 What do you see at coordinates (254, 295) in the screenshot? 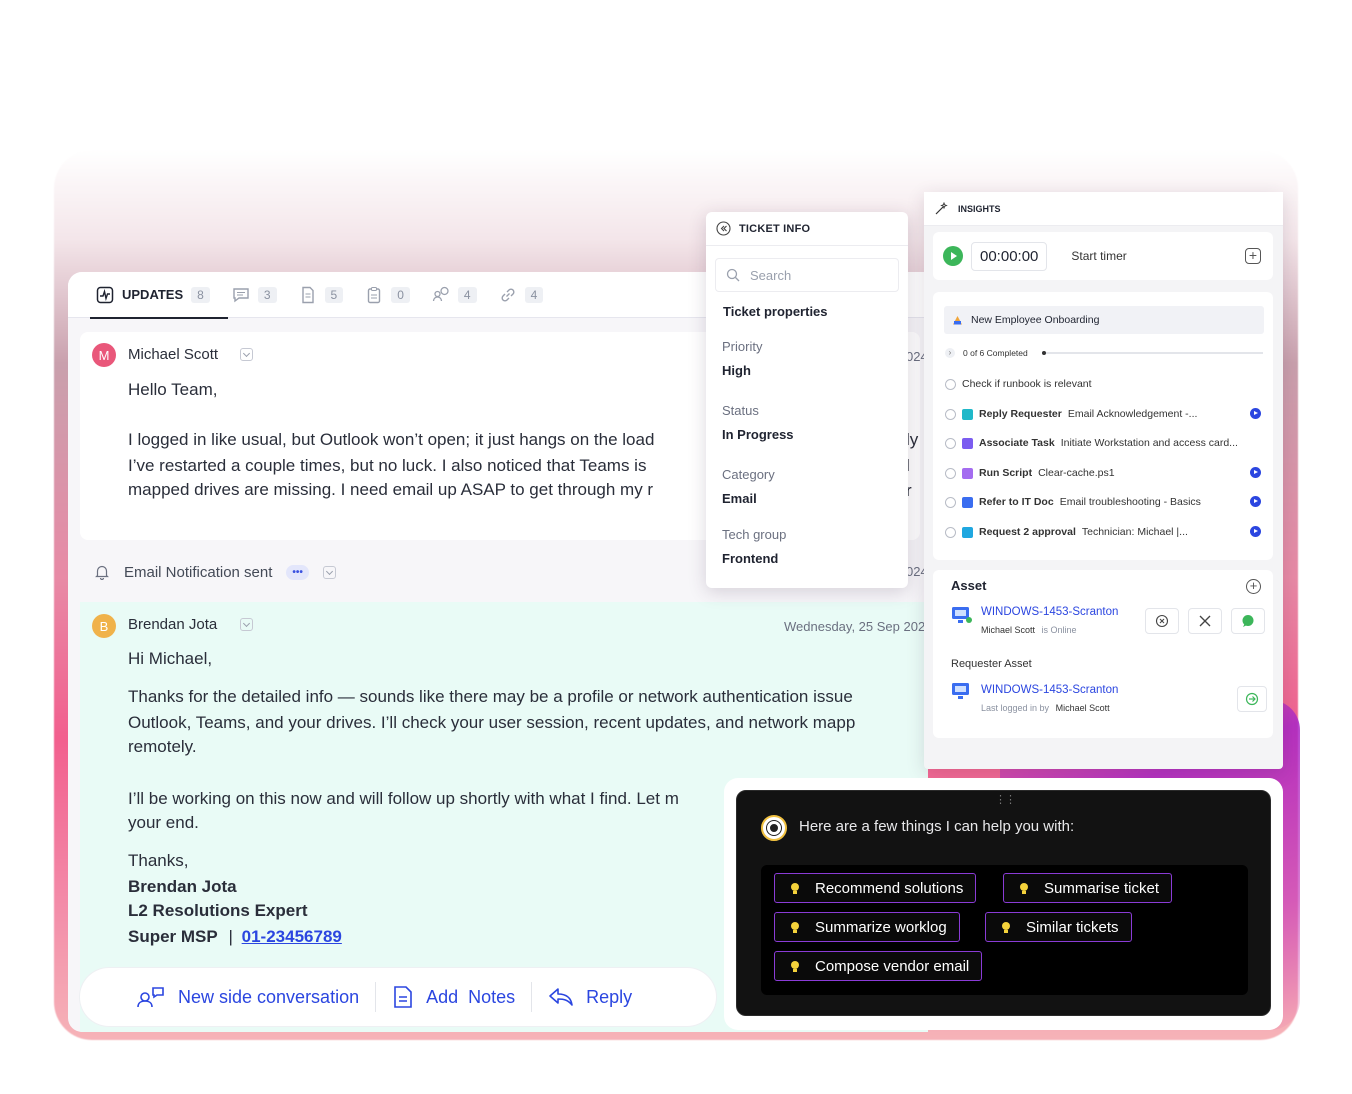
I see `tab-conversations: 3` at bounding box center [254, 295].